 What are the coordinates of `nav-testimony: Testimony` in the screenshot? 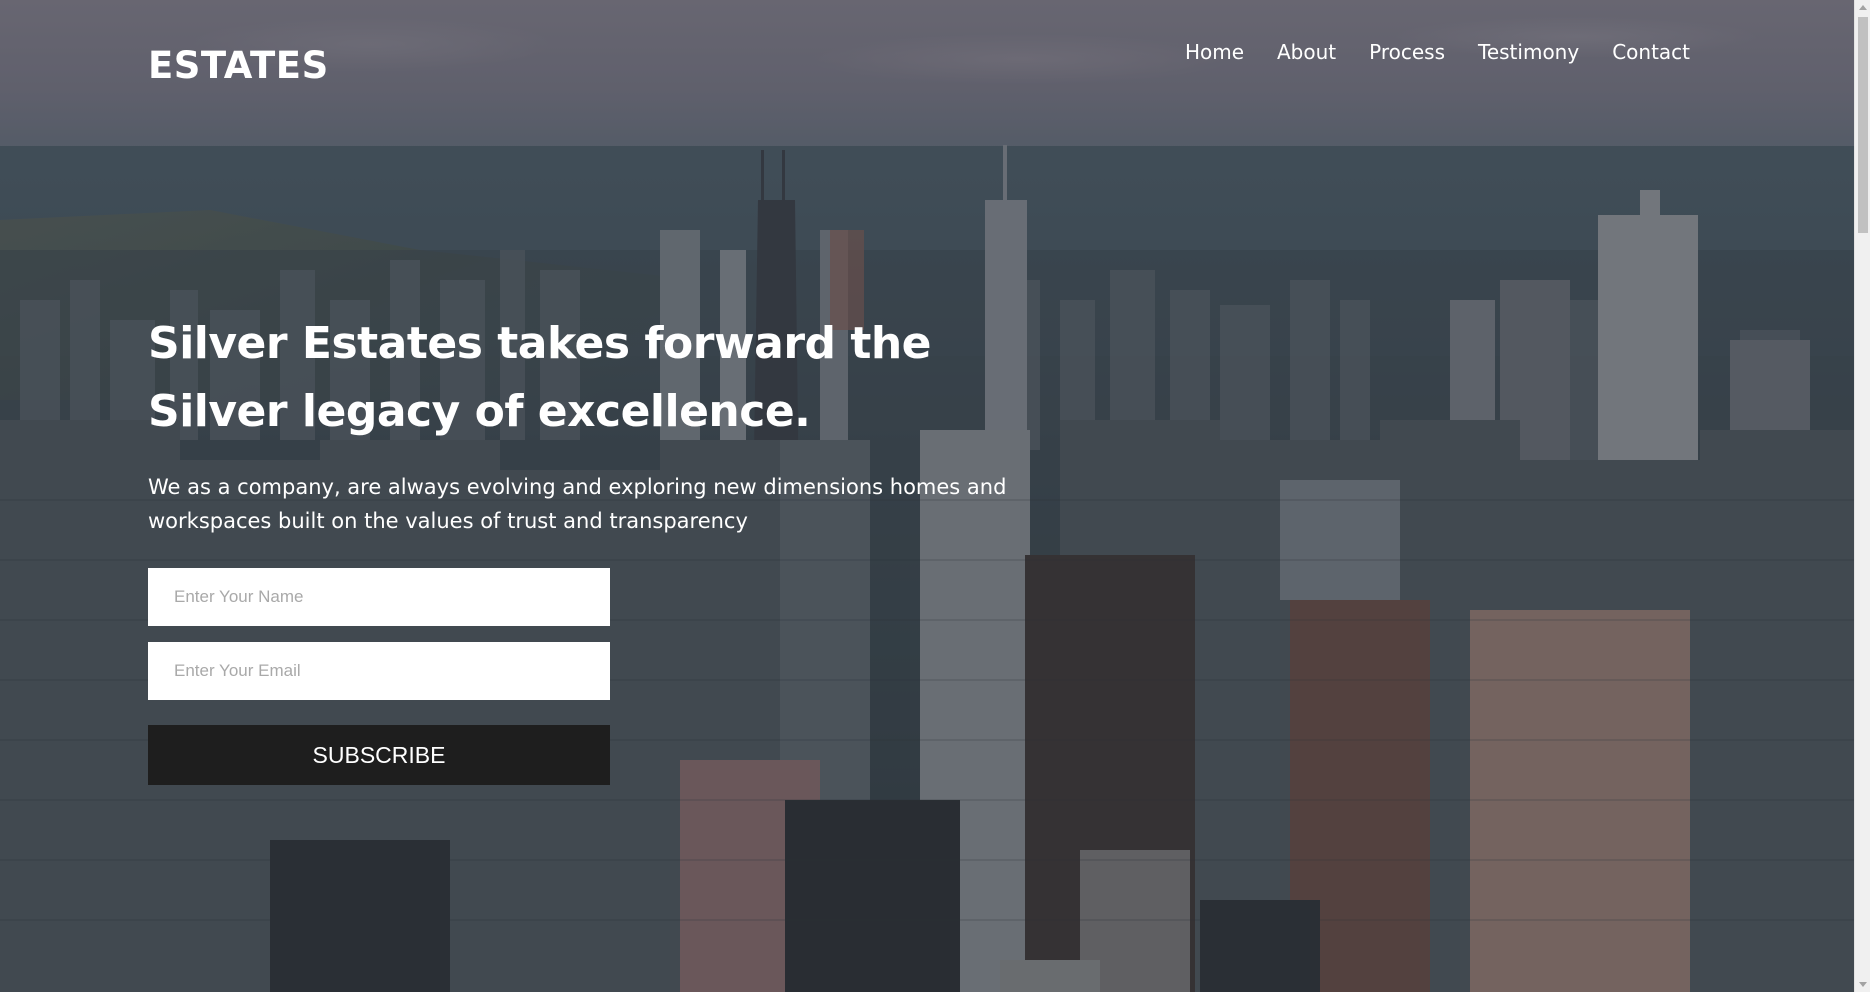 It's located at (1528, 52).